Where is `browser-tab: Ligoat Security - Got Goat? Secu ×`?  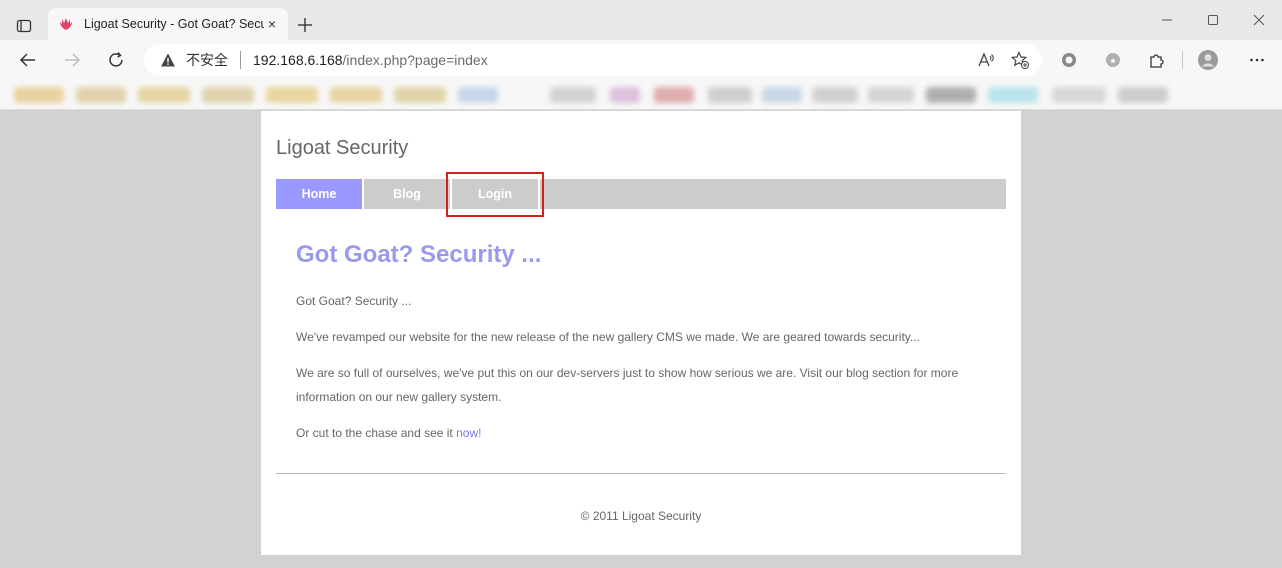 browser-tab: Ligoat Security - Got Goat? Secu × is located at coordinates (168, 24).